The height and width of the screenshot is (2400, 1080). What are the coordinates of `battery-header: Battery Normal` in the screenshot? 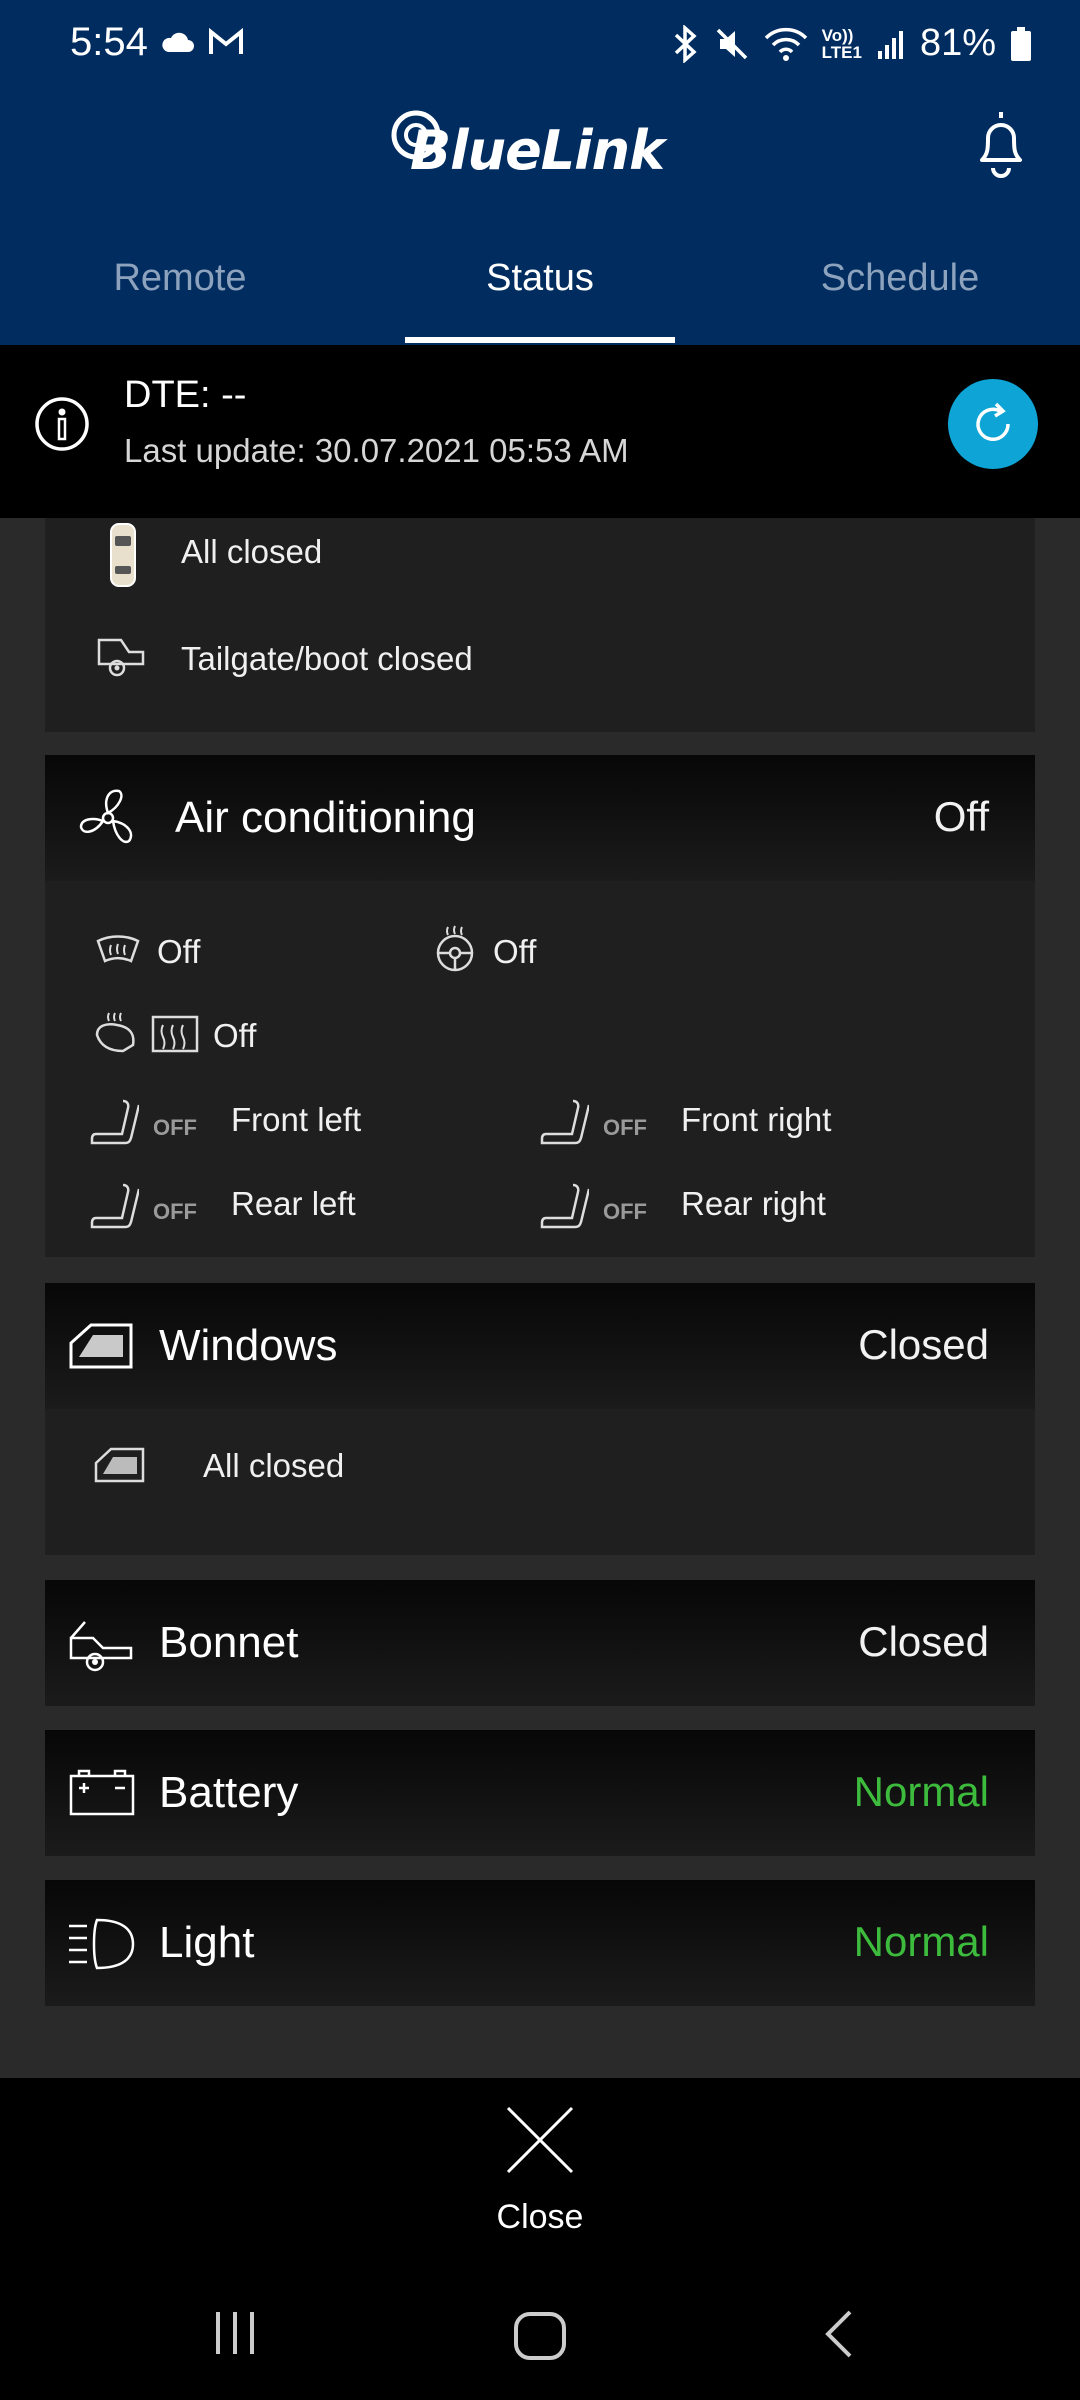 It's located at (540, 1793).